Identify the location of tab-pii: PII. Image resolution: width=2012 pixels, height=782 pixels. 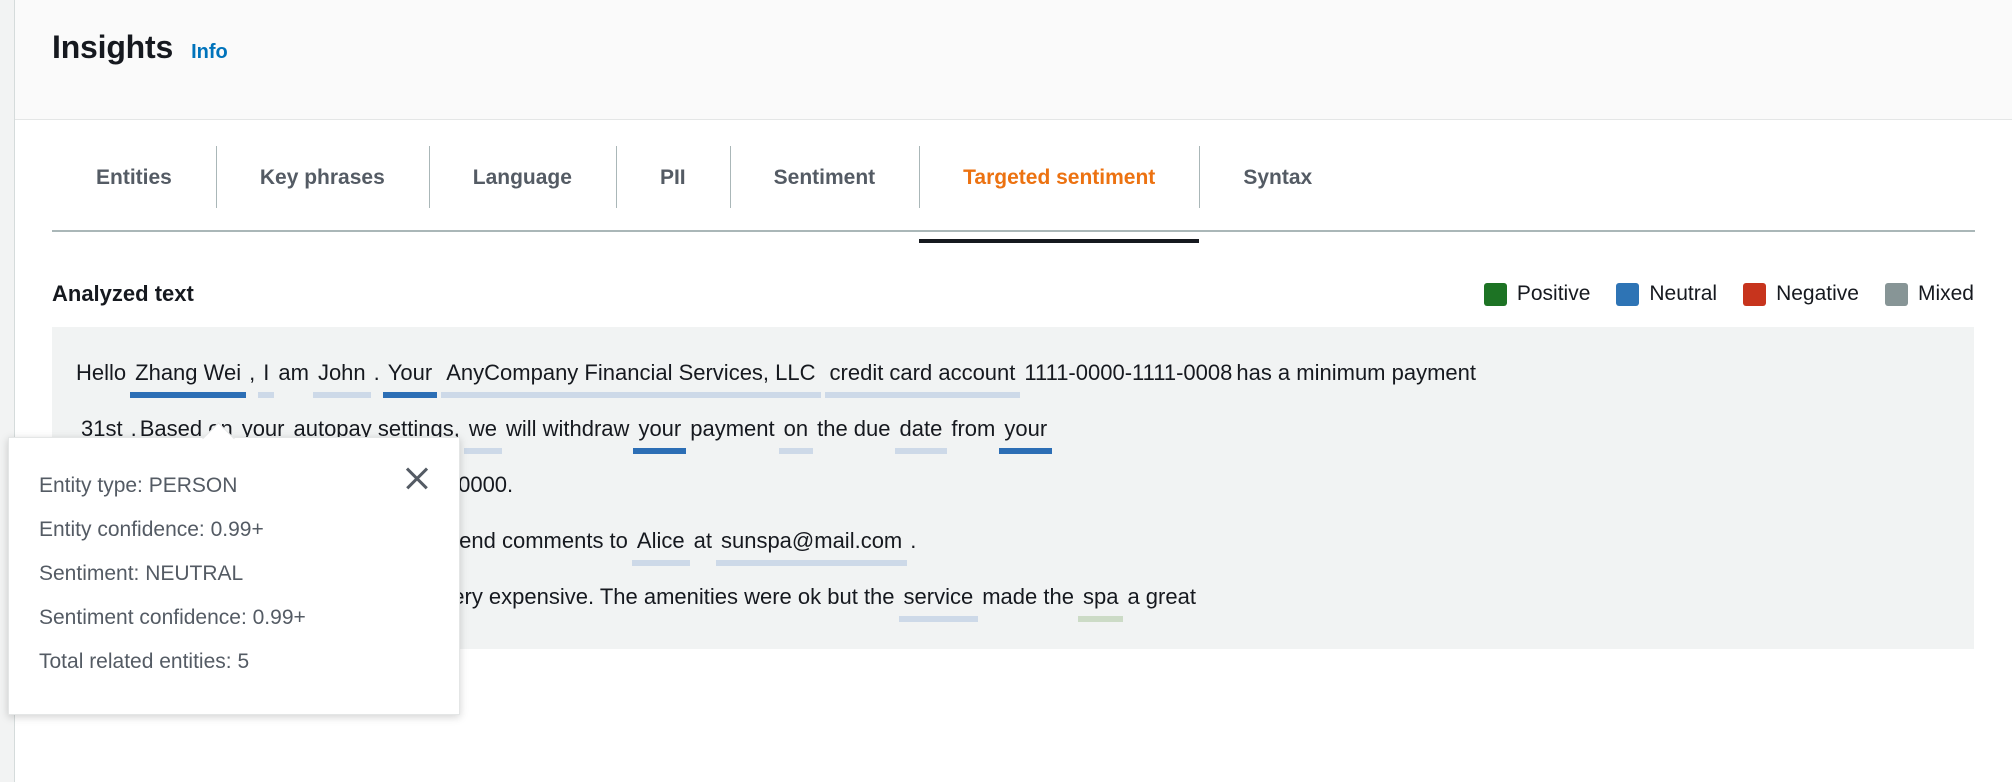
(672, 177).